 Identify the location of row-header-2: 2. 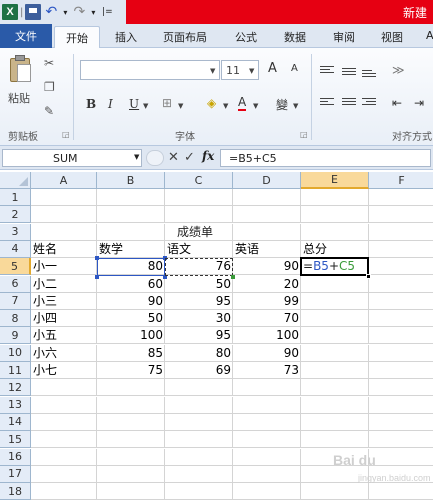
(15, 215).